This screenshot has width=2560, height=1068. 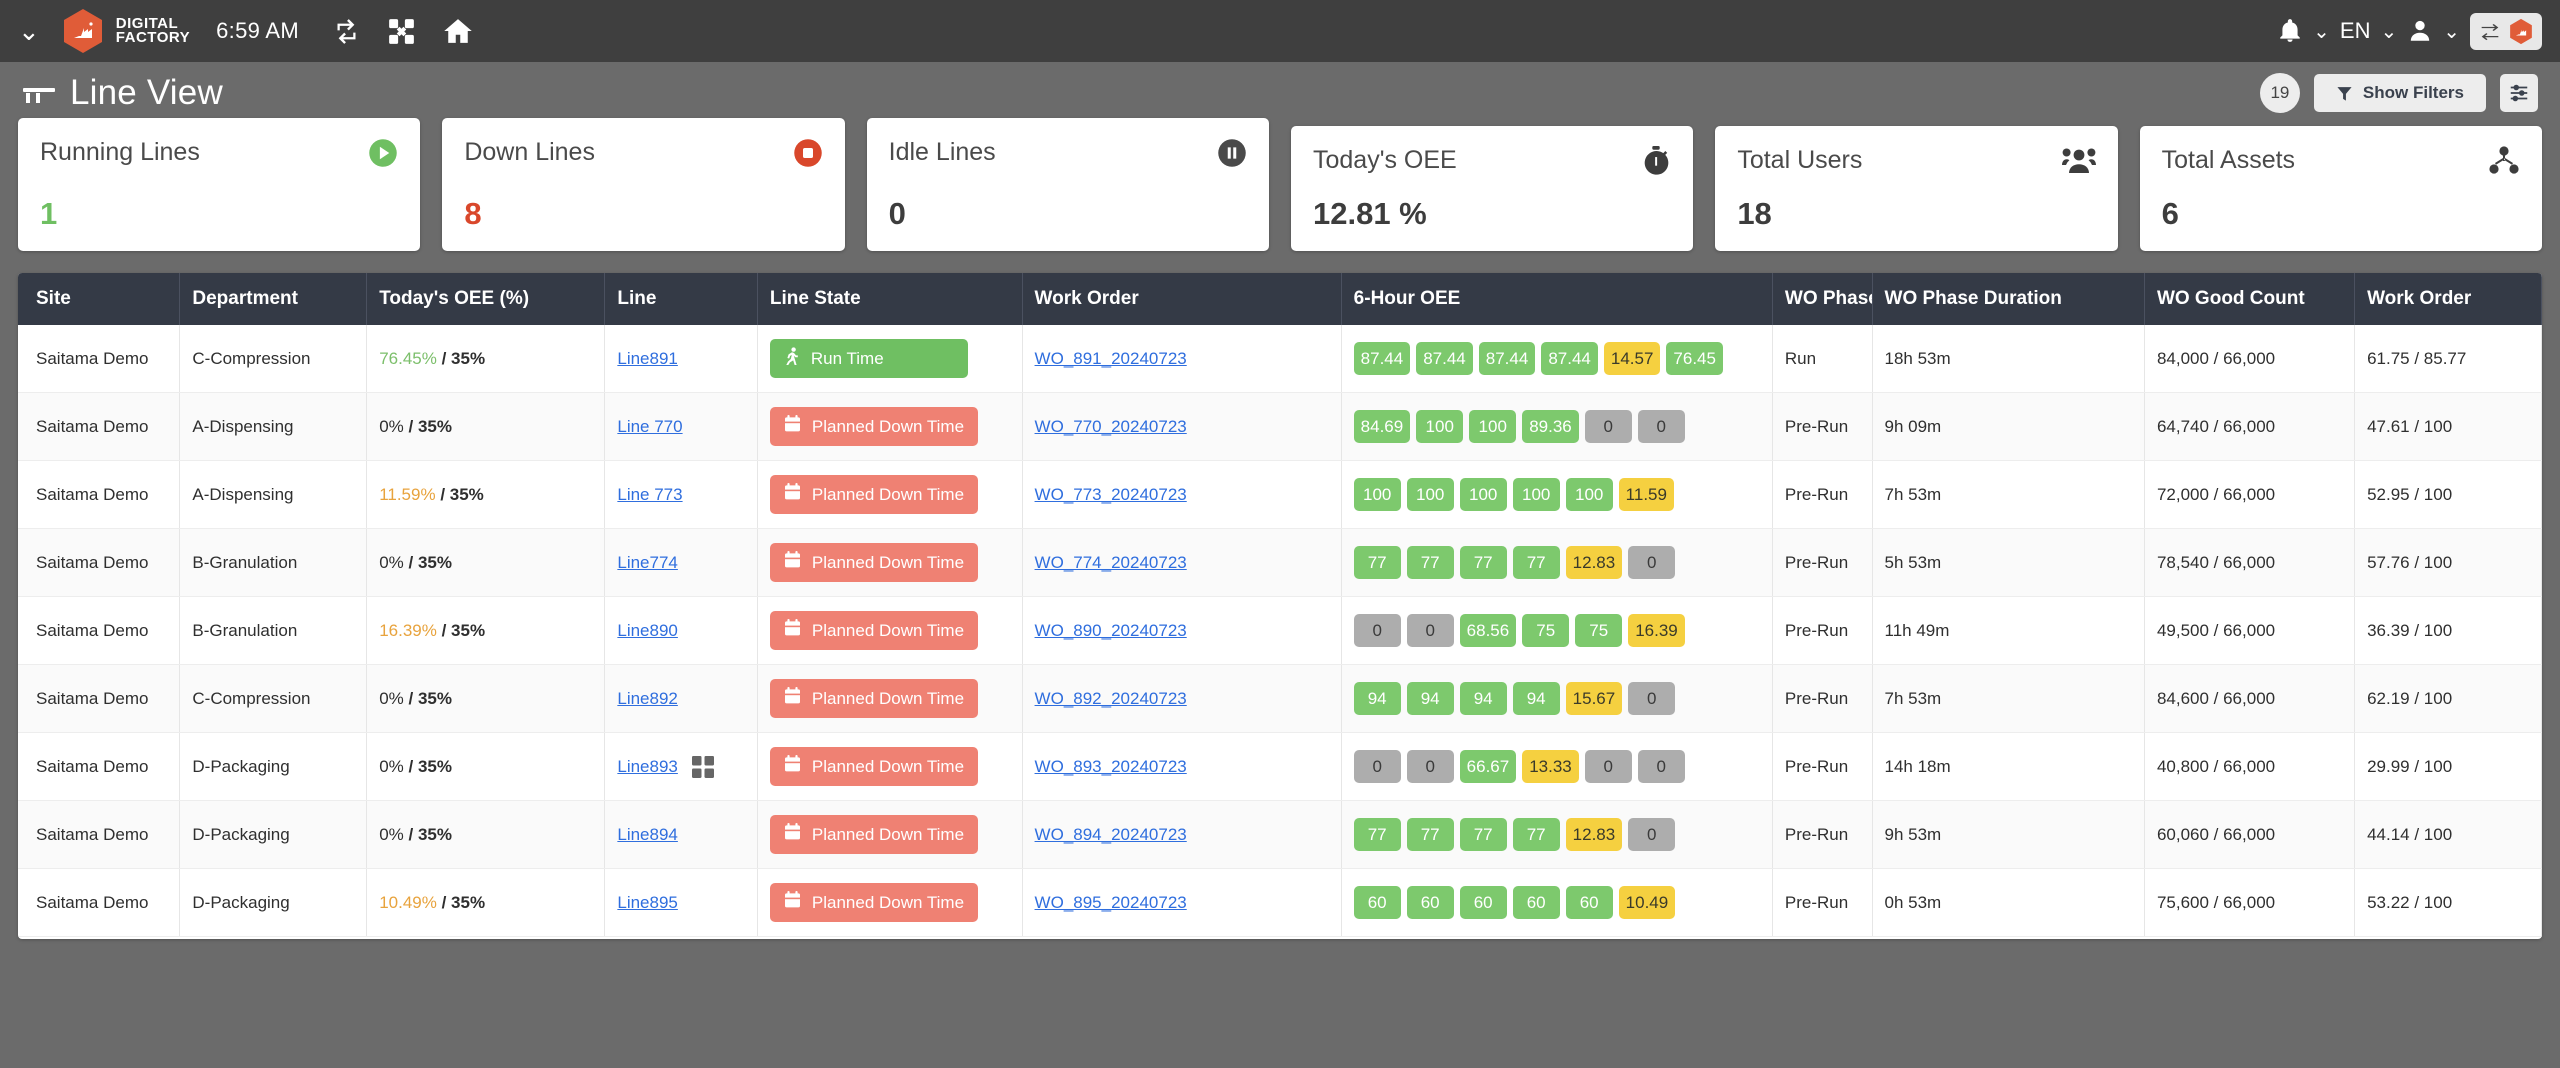 I want to click on kpi-card-down-lines: Down Lines 8, so click(x=643, y=184).